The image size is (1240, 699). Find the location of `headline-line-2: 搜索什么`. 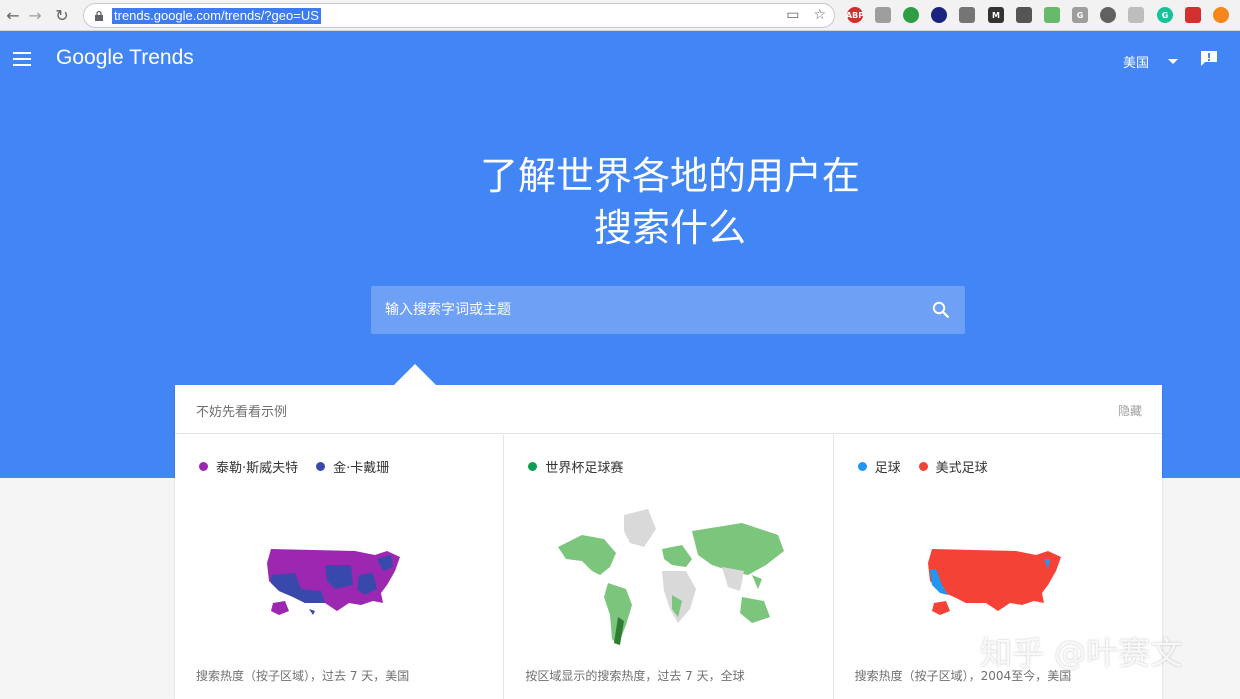

headline-line-2: 搜索什么 is located at coordinates (669, 228).